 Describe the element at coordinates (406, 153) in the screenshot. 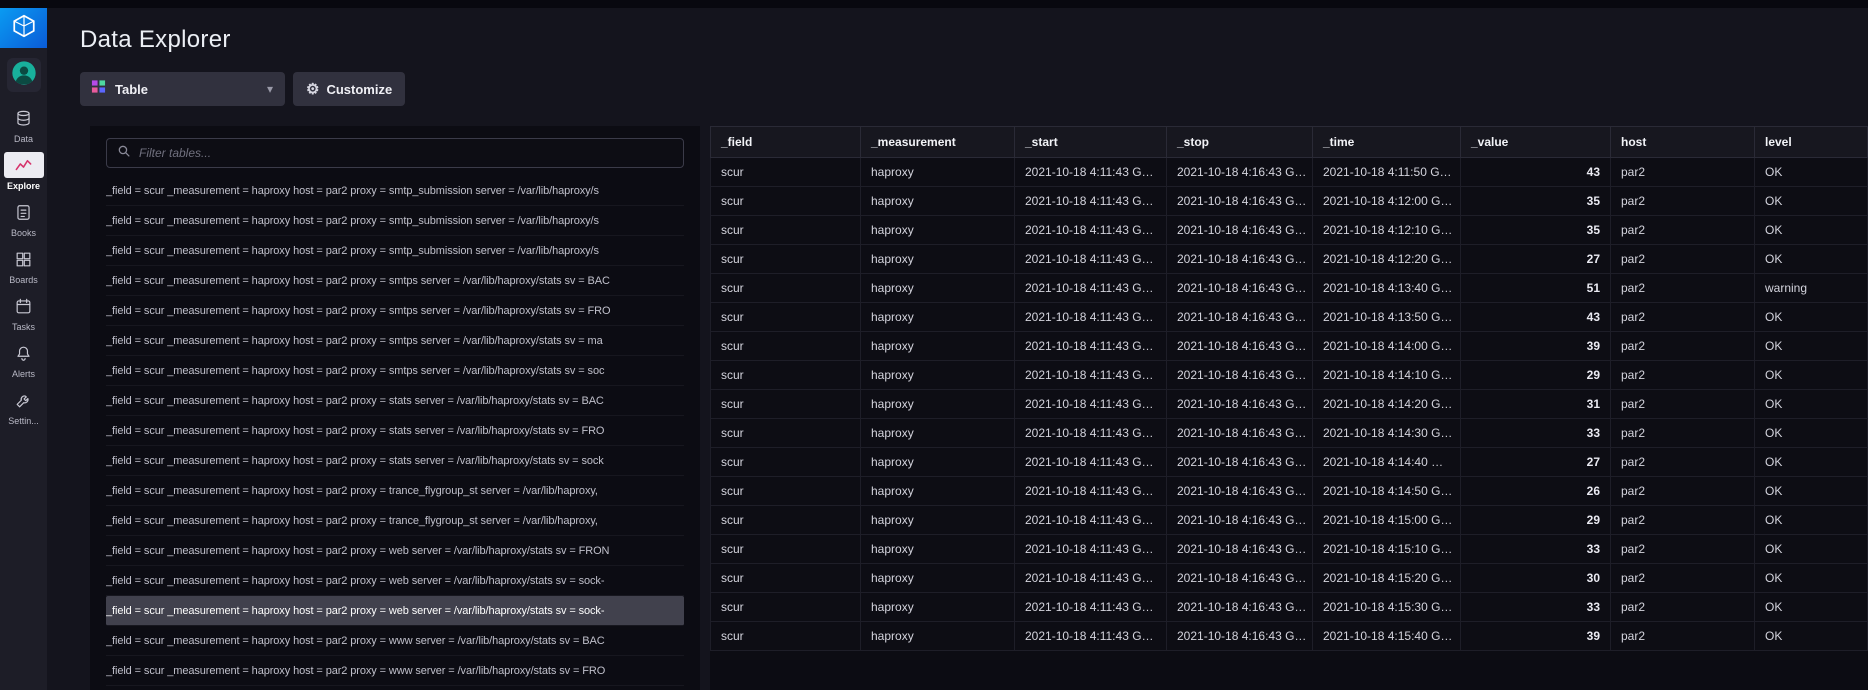

I see `filter-tables-input` at that location.